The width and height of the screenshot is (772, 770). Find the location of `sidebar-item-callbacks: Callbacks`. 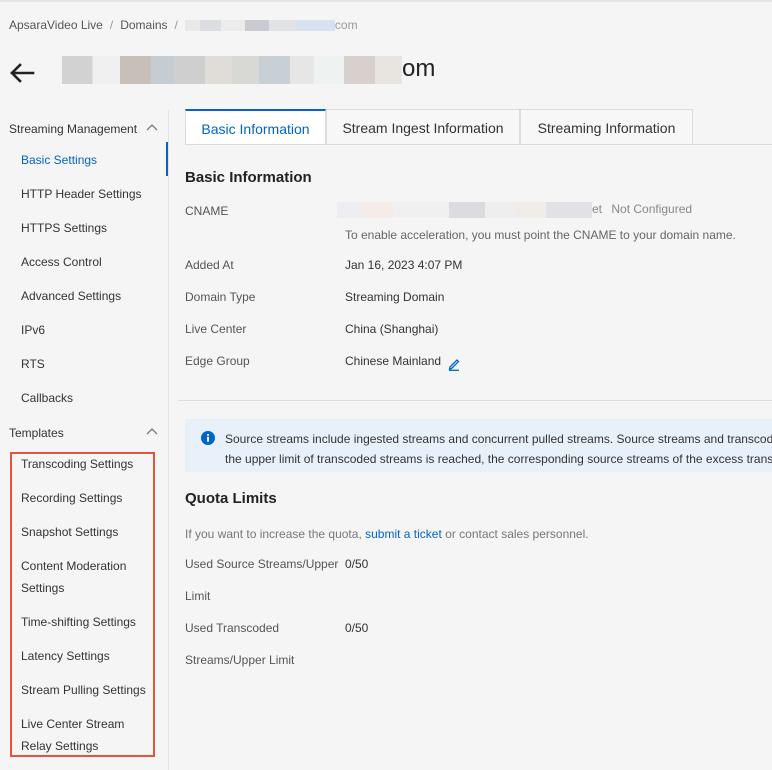

sidebar-item-callbacks: Callbacks is located at coordinates (91, 398).